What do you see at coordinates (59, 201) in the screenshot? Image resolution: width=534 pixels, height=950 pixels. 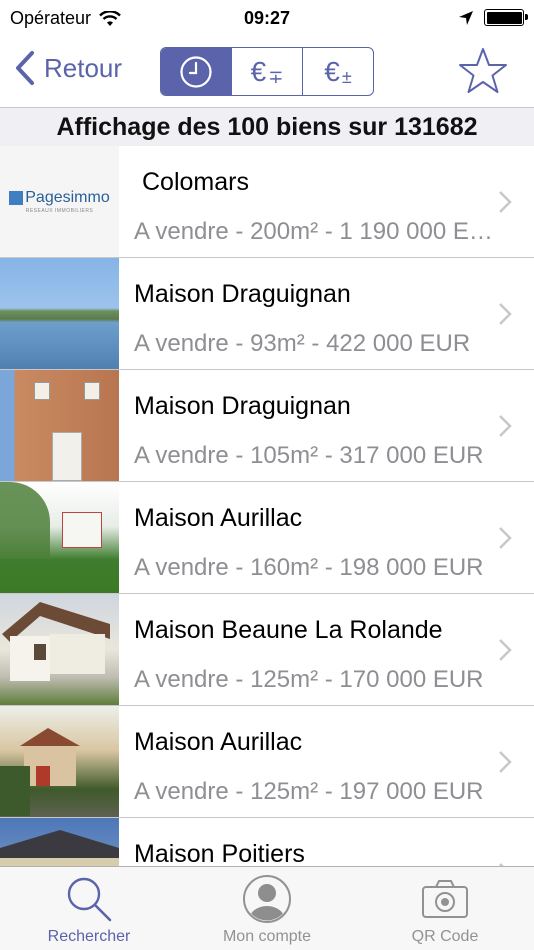 I see `agency-logo: Pagesimmo RESEAUX IMMOBILIERS` at bounding box center [59, 201].